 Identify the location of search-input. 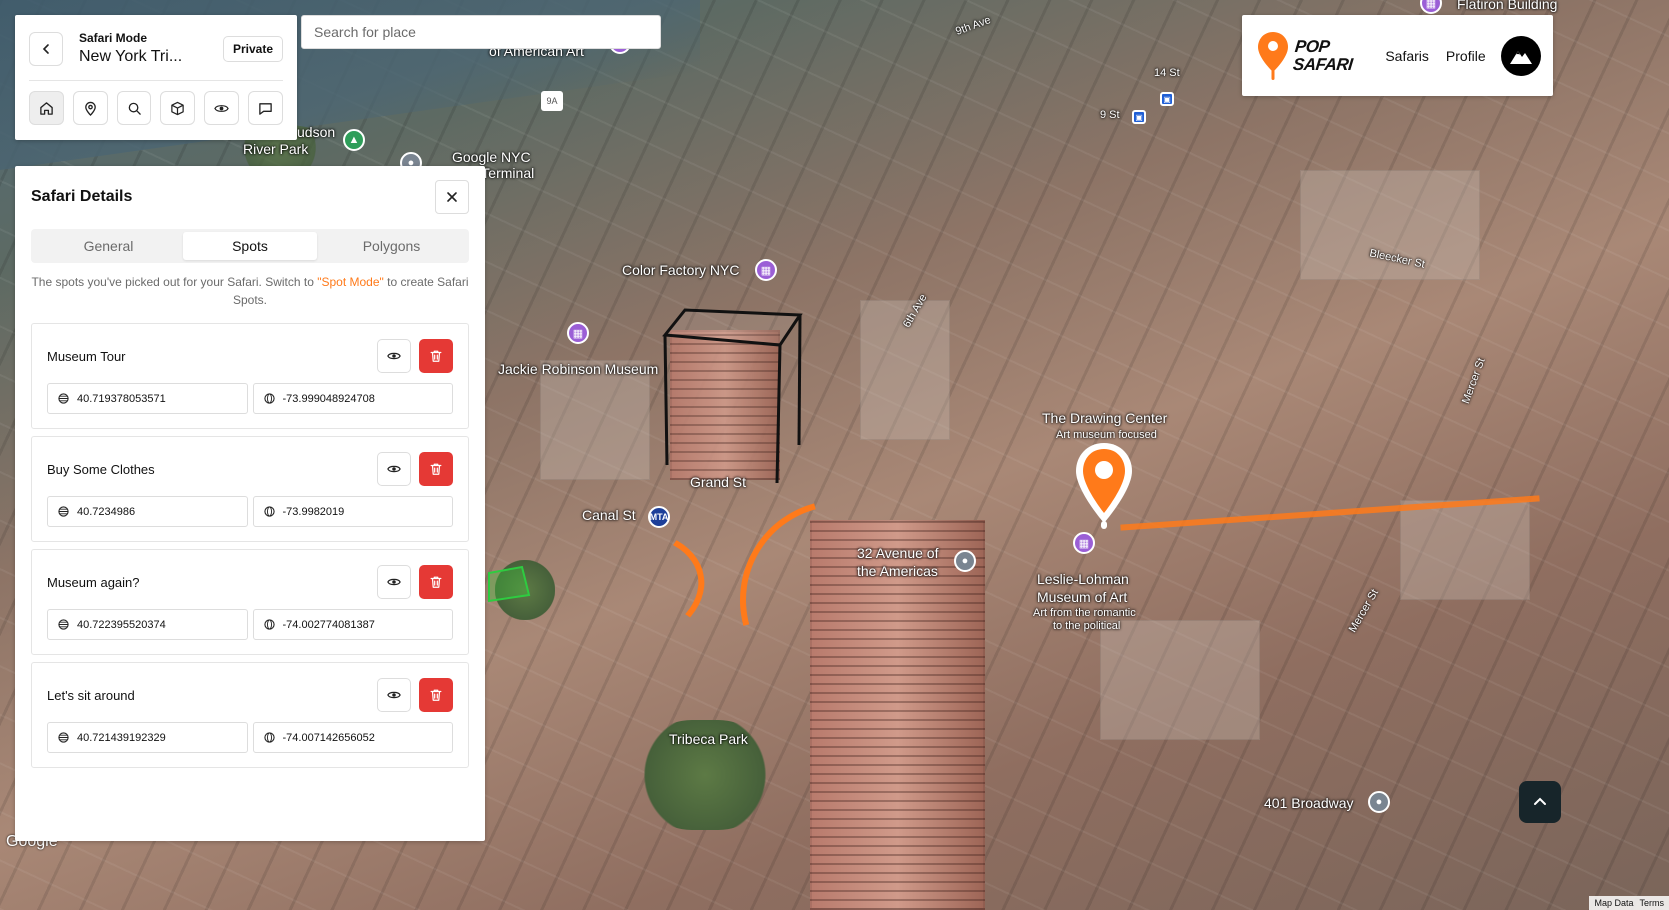
(481, 32).